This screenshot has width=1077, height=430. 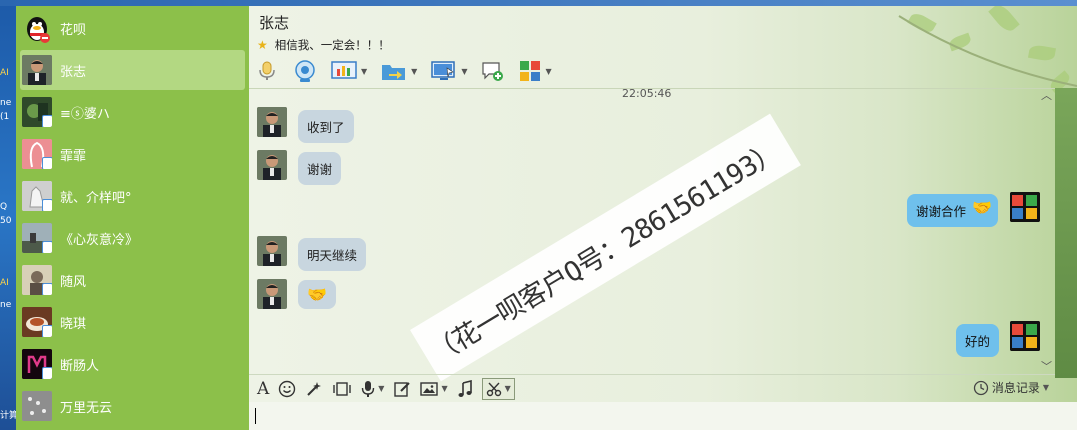 What do you see at coordinates (1011, 387) in the screenshot?
I see `message-history-button: 消息记录 ▼` at bounding box center [1011, 387].